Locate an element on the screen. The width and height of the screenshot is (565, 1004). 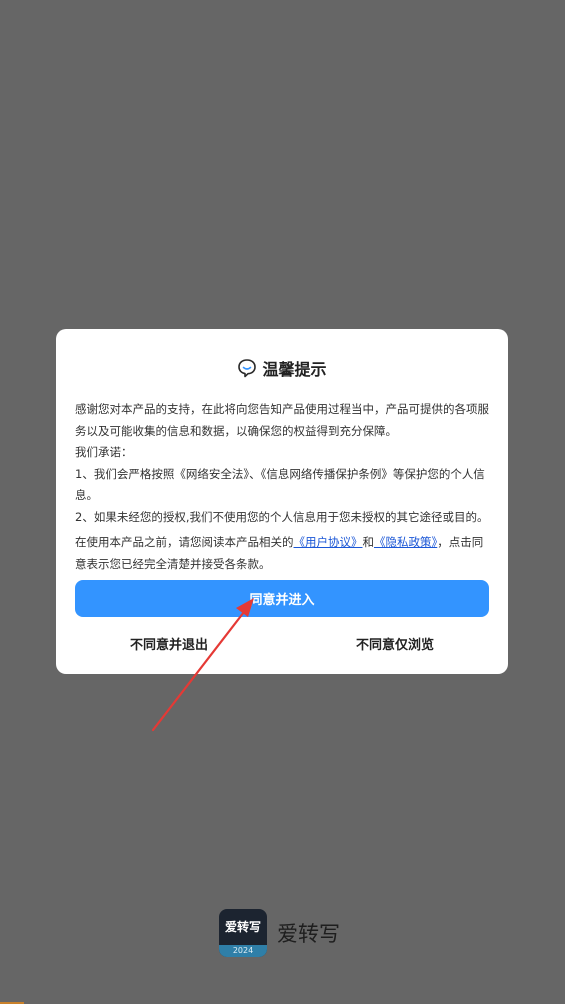
chat-bubble-icon is located at coordinates (247, 368).